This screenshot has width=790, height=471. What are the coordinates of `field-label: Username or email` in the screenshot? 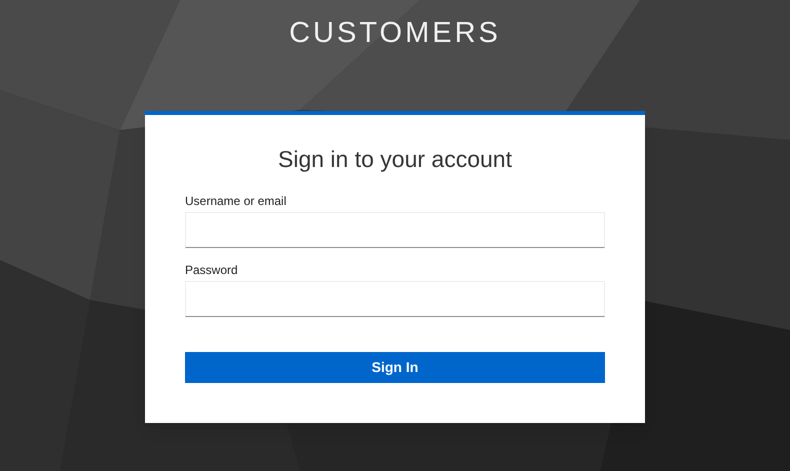 It's located at (235, 201).